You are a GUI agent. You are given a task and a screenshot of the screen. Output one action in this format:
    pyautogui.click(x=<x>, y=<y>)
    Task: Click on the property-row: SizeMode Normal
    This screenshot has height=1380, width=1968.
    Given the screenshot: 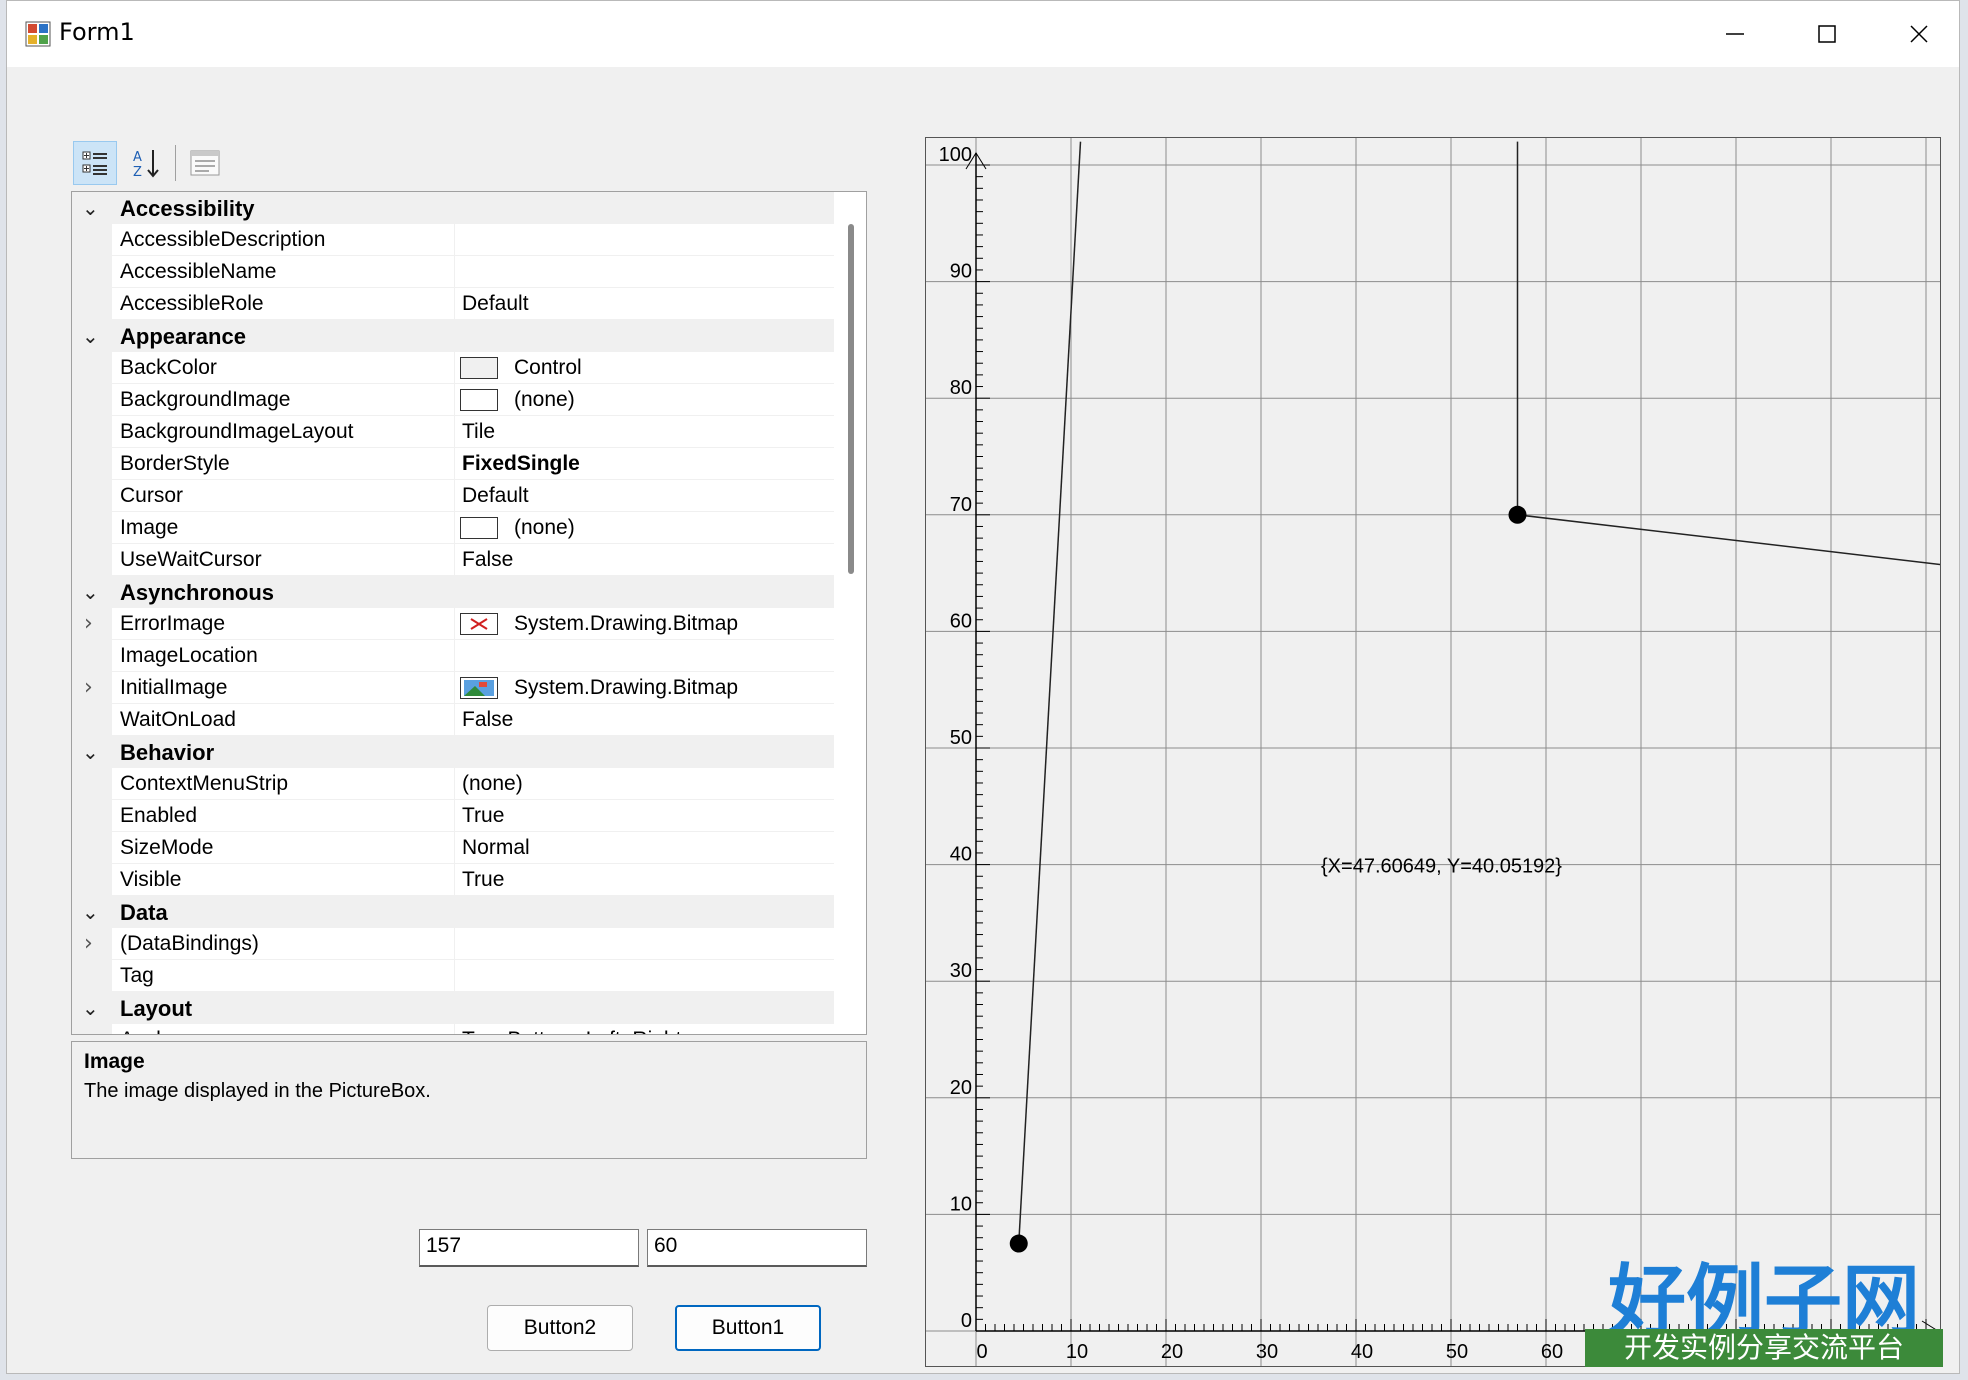 What is the action you would take?
    pyautogui.click(x=453, y=848)
    